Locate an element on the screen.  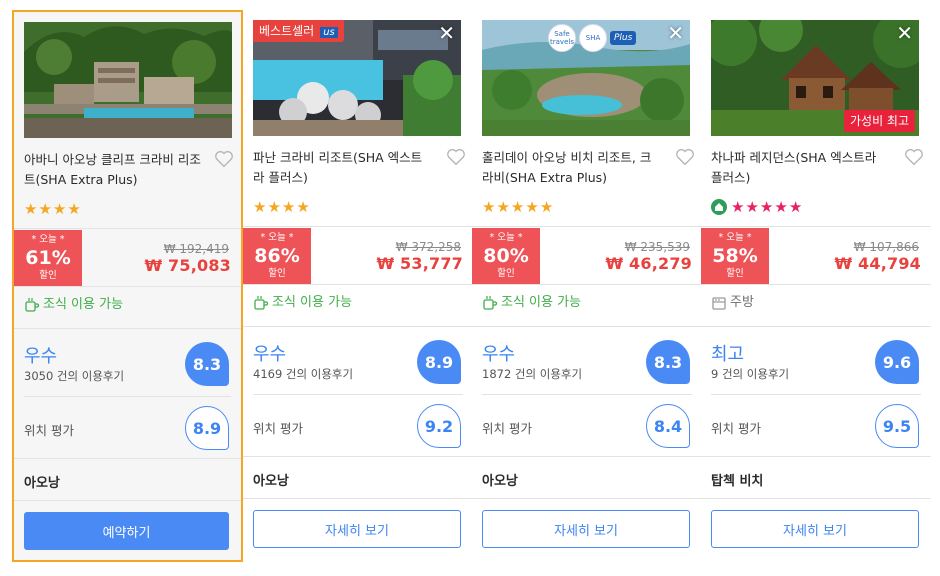
hotel-photo: Safe travels SHA Plus ✕ is located at coordinates (586, 78).